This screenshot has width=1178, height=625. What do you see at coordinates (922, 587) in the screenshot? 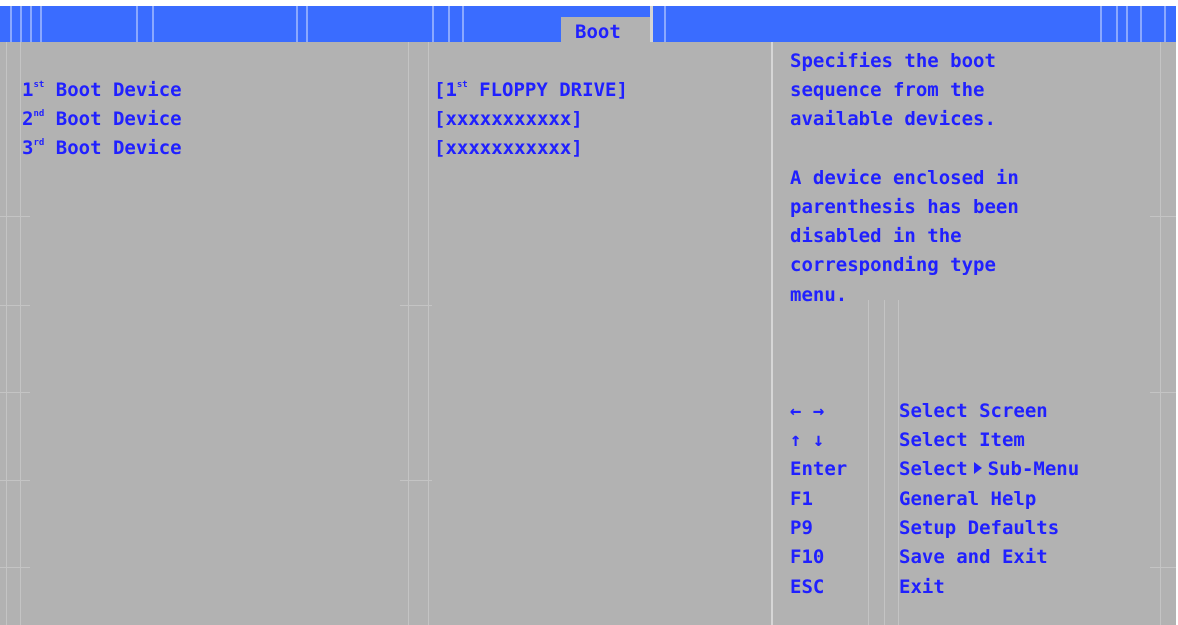
I see `key-desc: Exit` at bounding box center [922, 587].